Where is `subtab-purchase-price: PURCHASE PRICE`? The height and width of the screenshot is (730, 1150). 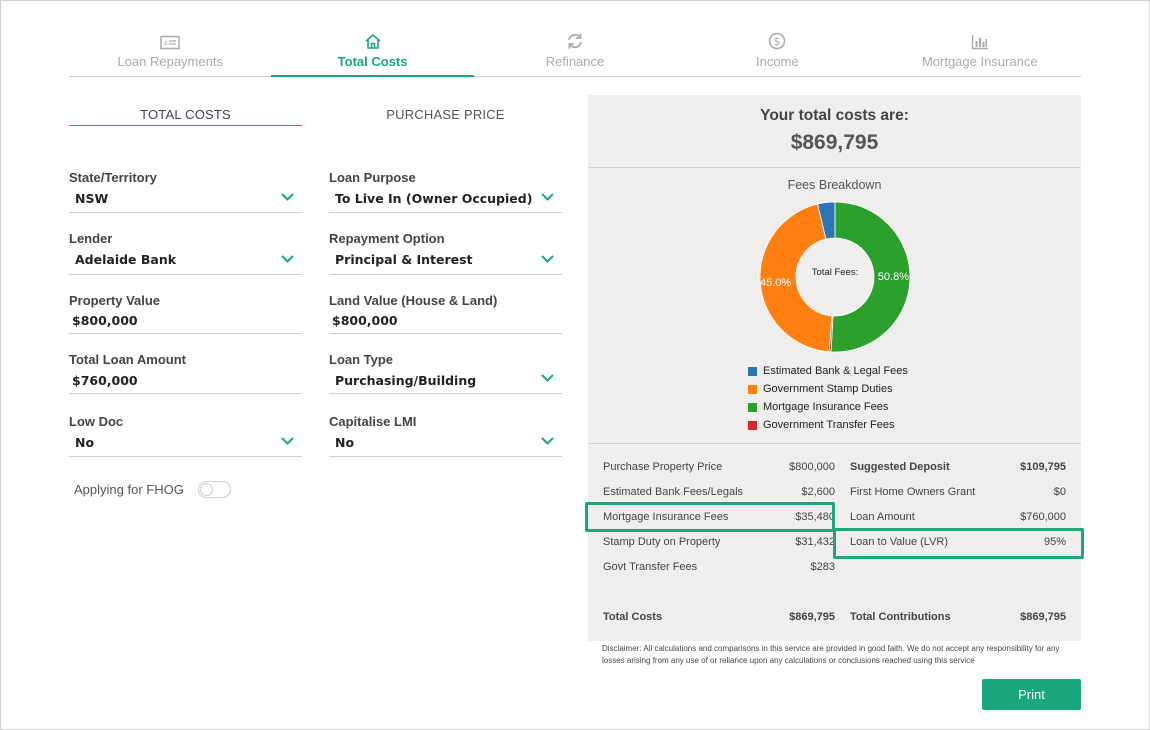 subtab-purchase-price: PURCHASE PRICE is located at coordinates (445, 116).